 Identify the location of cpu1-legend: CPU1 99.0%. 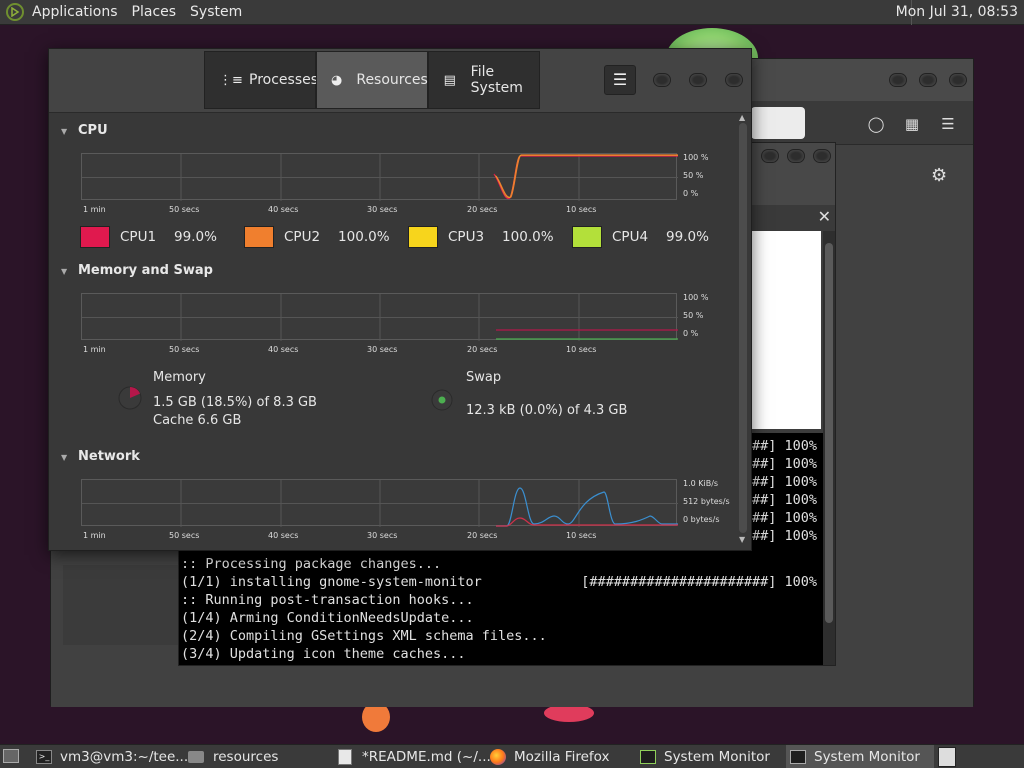
(148, 237).